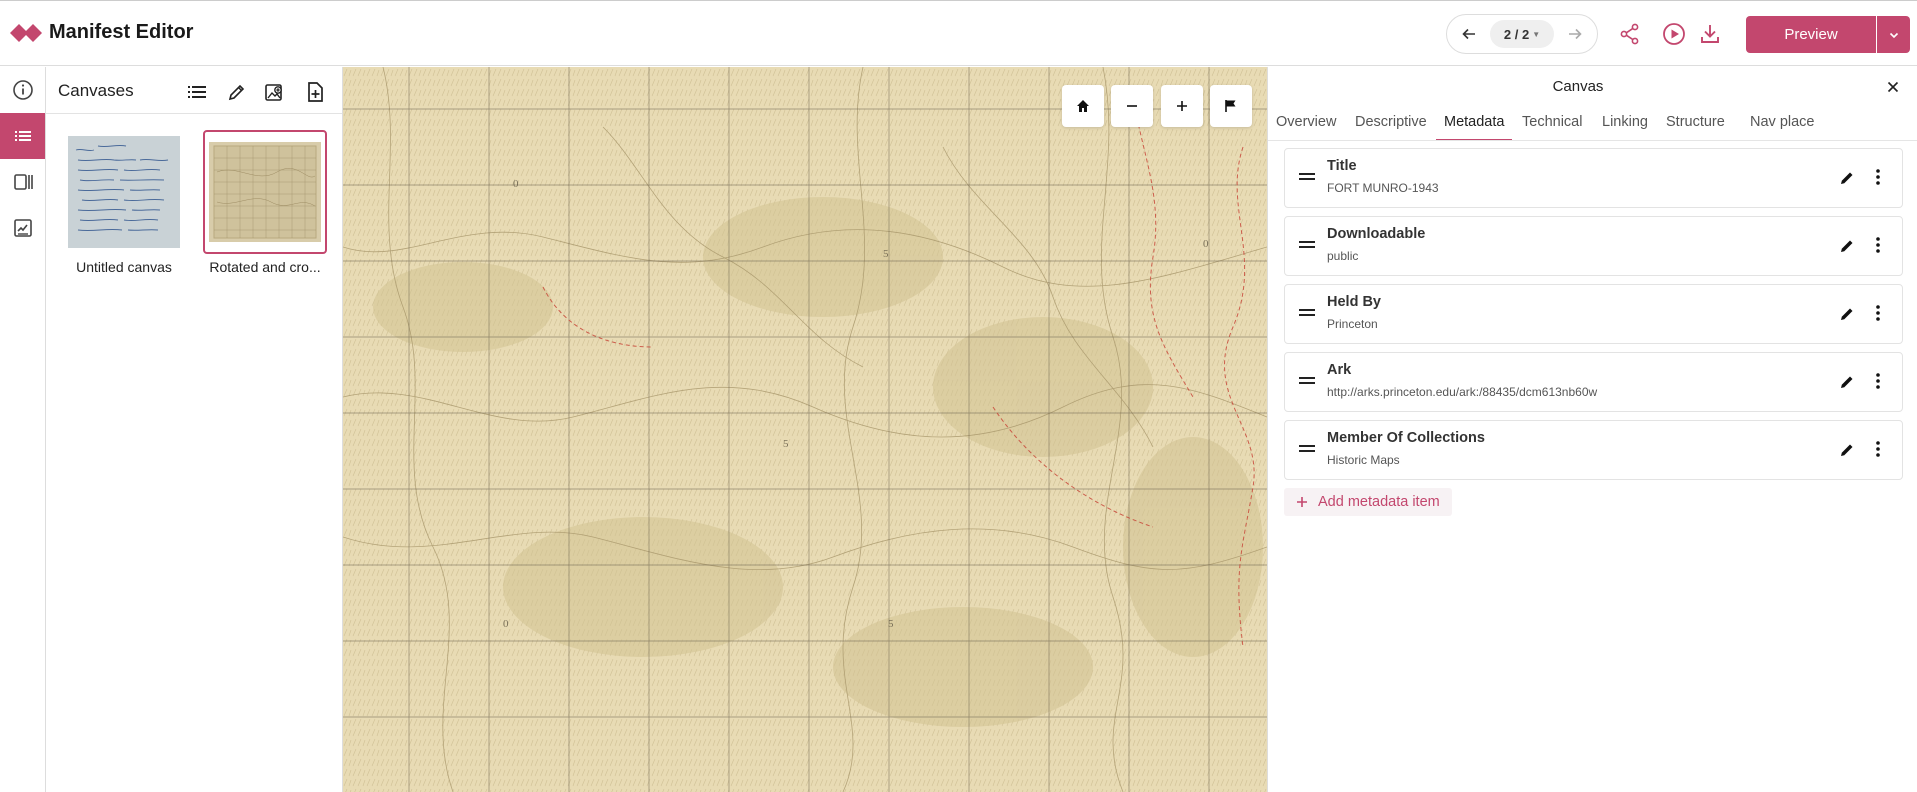  What do you see at coordinates (1593, 246) in the screenshot?
I see `metadata-item: Downloadable public` at bounding box center [1593, 246].